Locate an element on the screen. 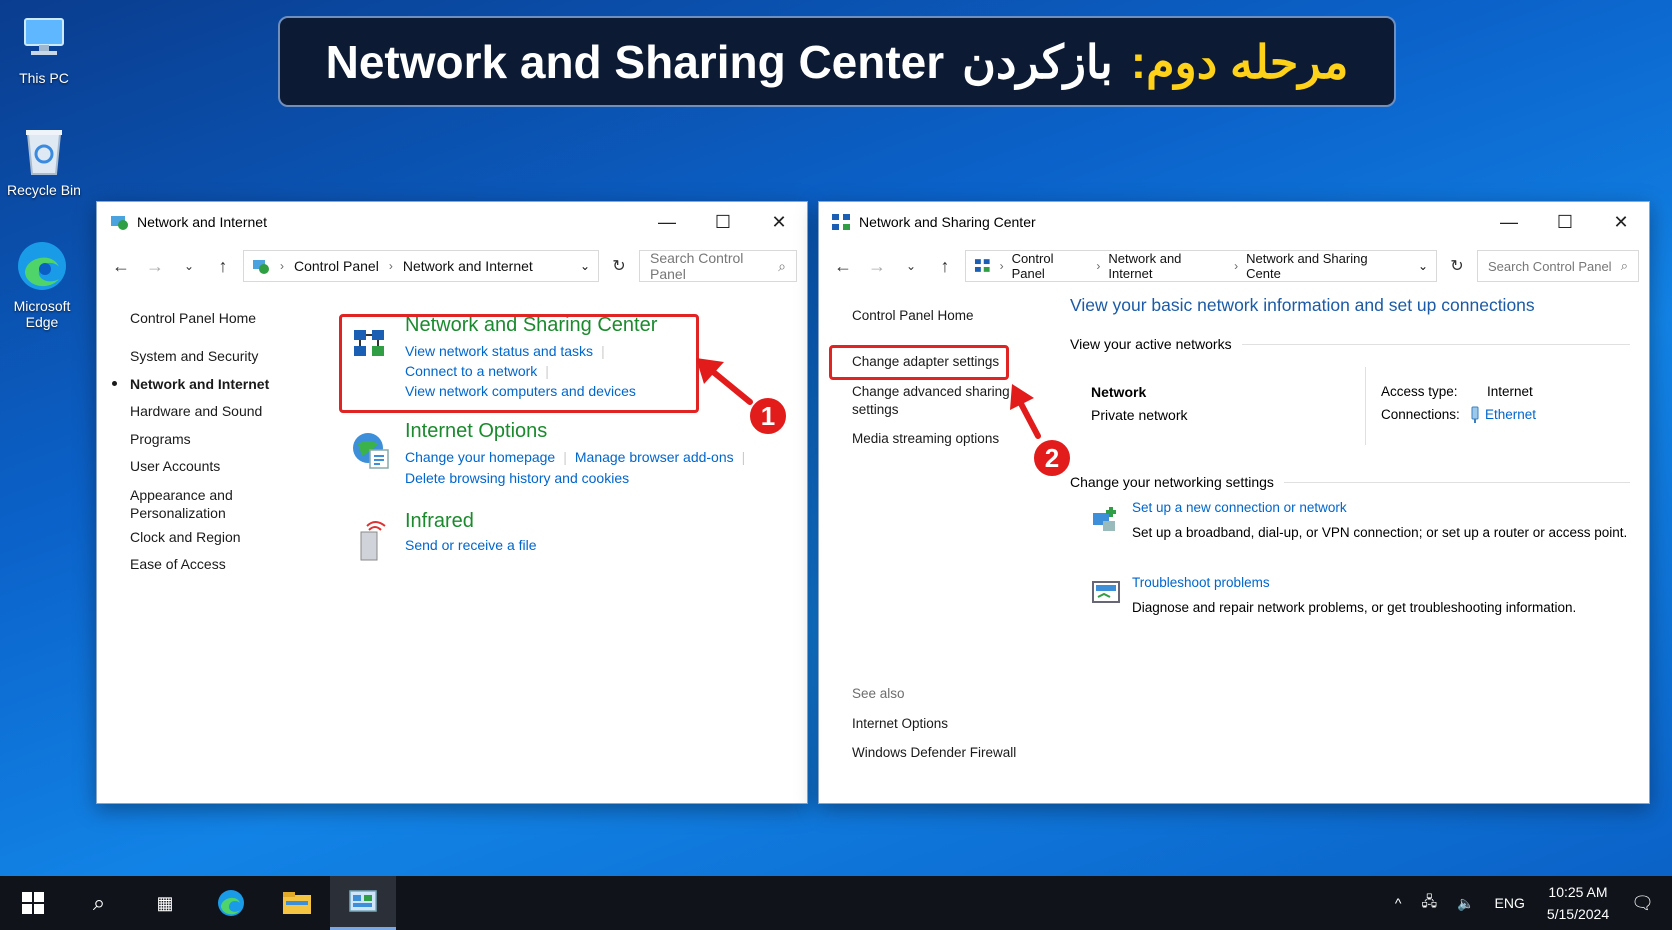  nav-item-clock-region: Clock and Region is located at coordinates (185, 537).